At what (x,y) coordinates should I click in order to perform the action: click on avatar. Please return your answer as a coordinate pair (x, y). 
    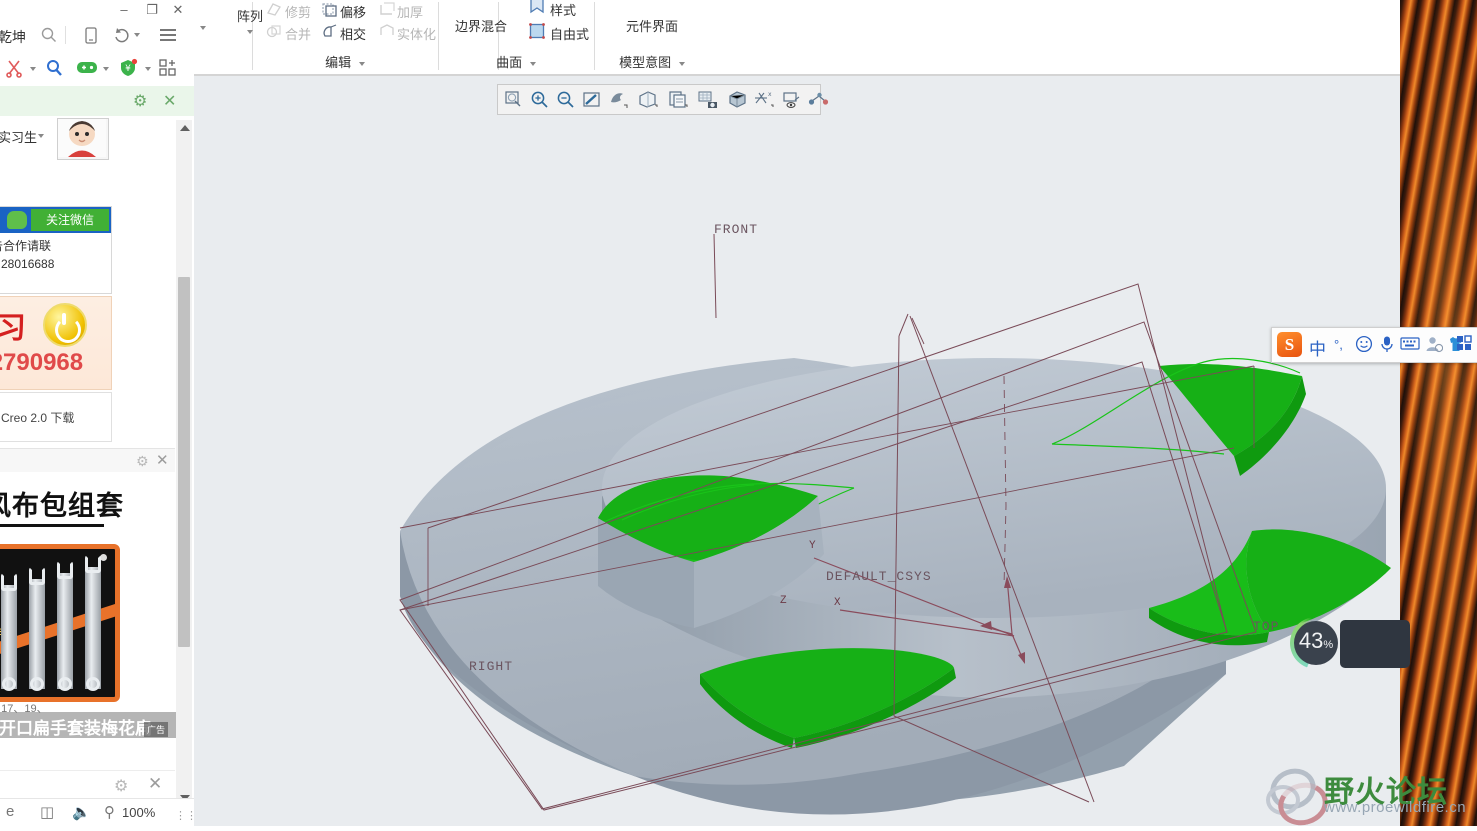
    Looking at the image, I should click on (83, 139).